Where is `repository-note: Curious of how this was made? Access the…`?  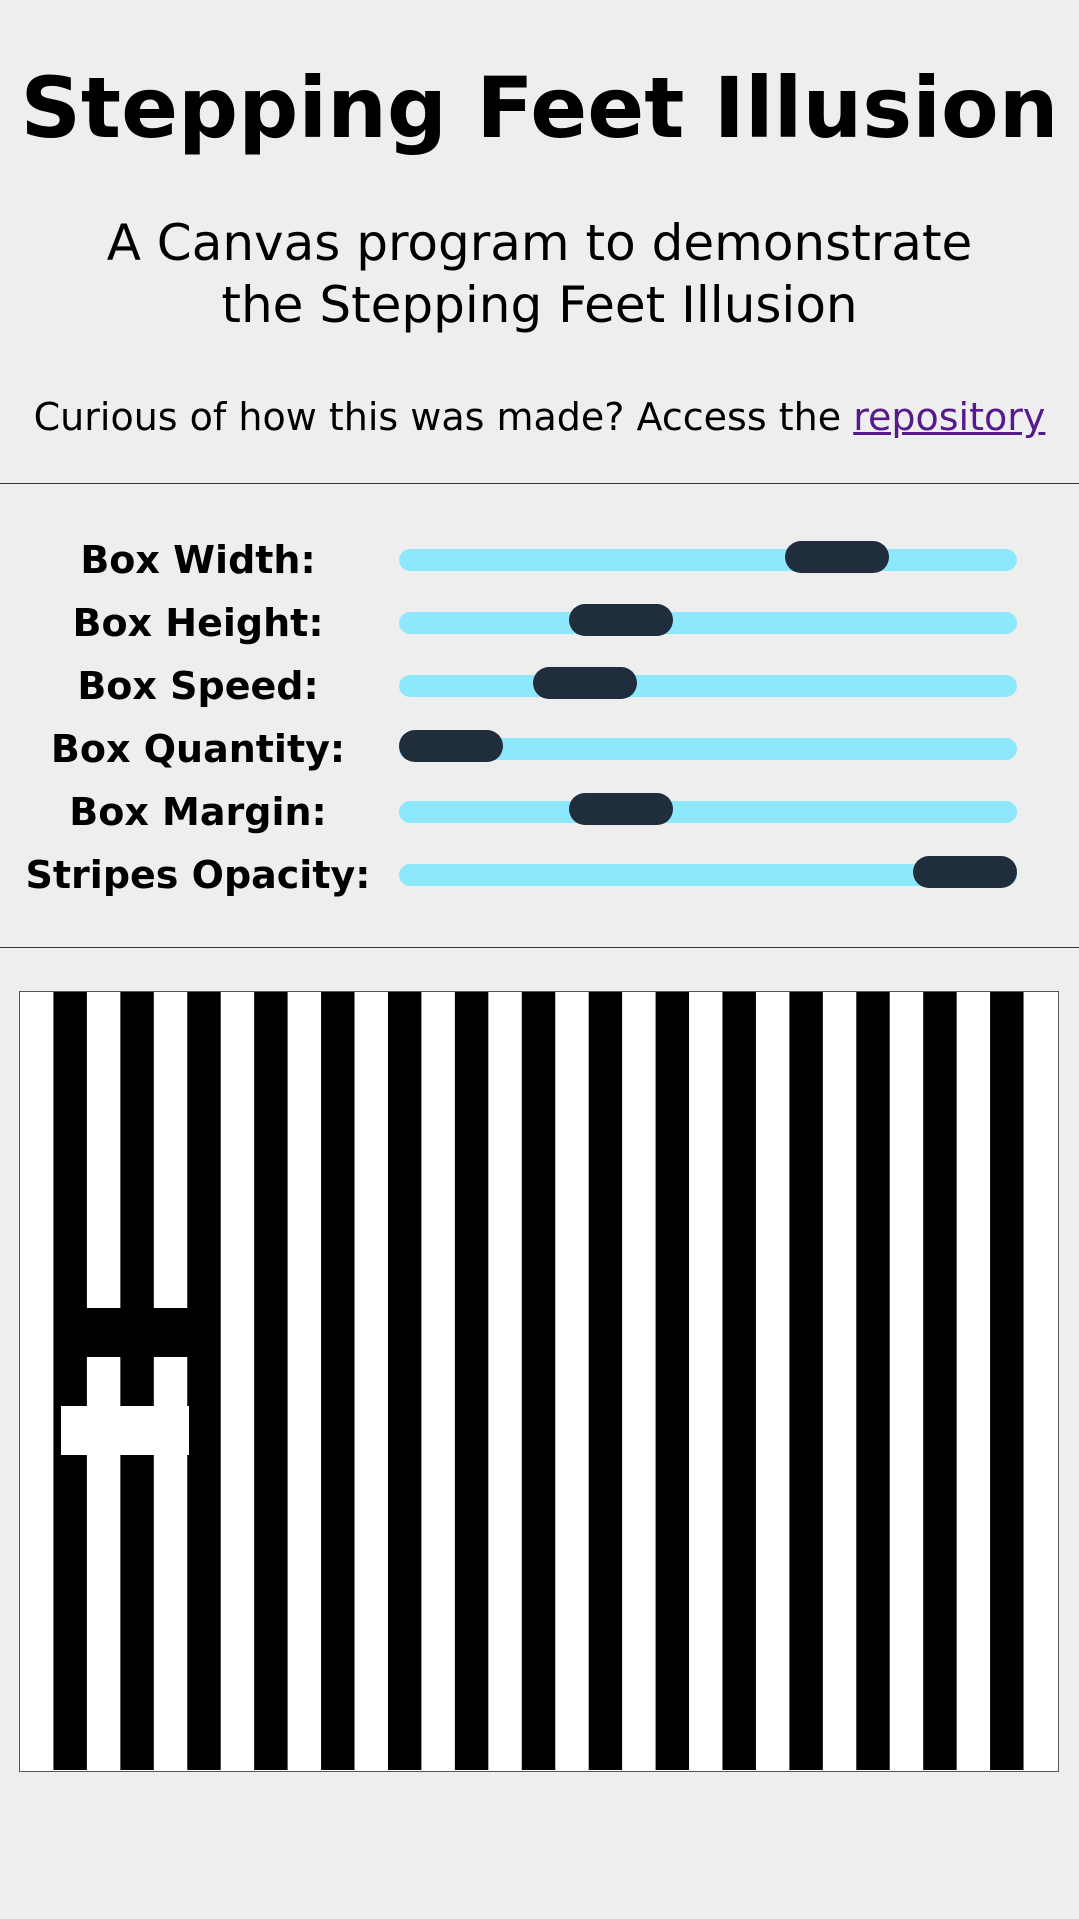 repository-note: Curious of how this was made? Access the… is located at coordinates (539, 417).